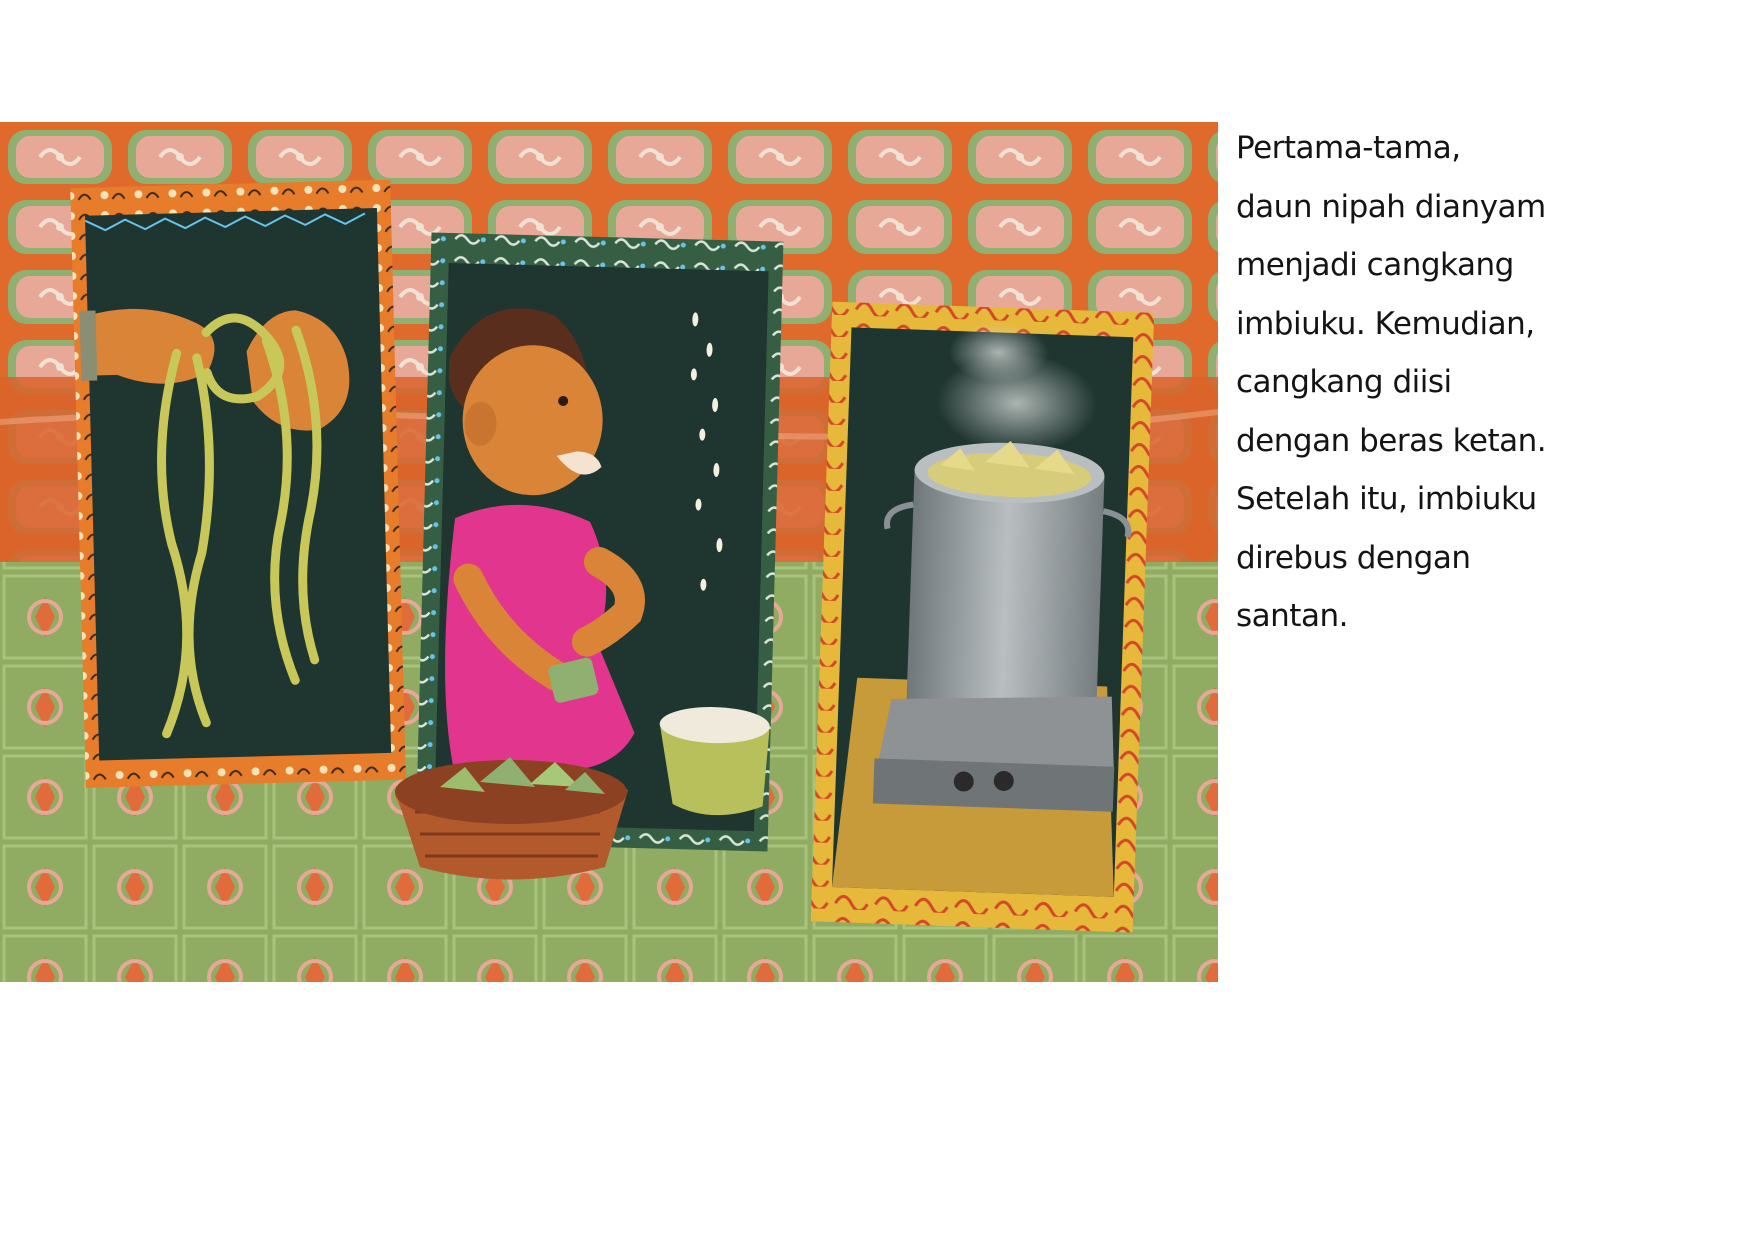  Describe the element at coordinates (1353, 557) in the screenshot. I see `story-line: direbus dengan` at that location.